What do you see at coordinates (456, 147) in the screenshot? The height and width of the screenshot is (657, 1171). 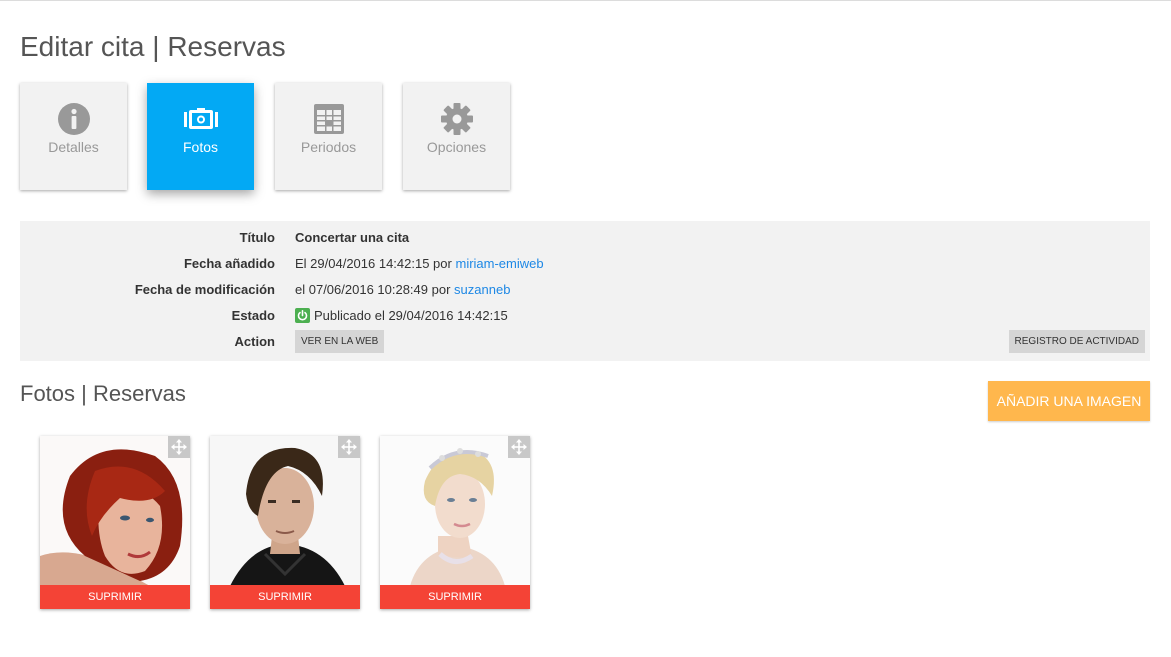 I see `tab-label: Opciones` at bounding box center [456, 147].